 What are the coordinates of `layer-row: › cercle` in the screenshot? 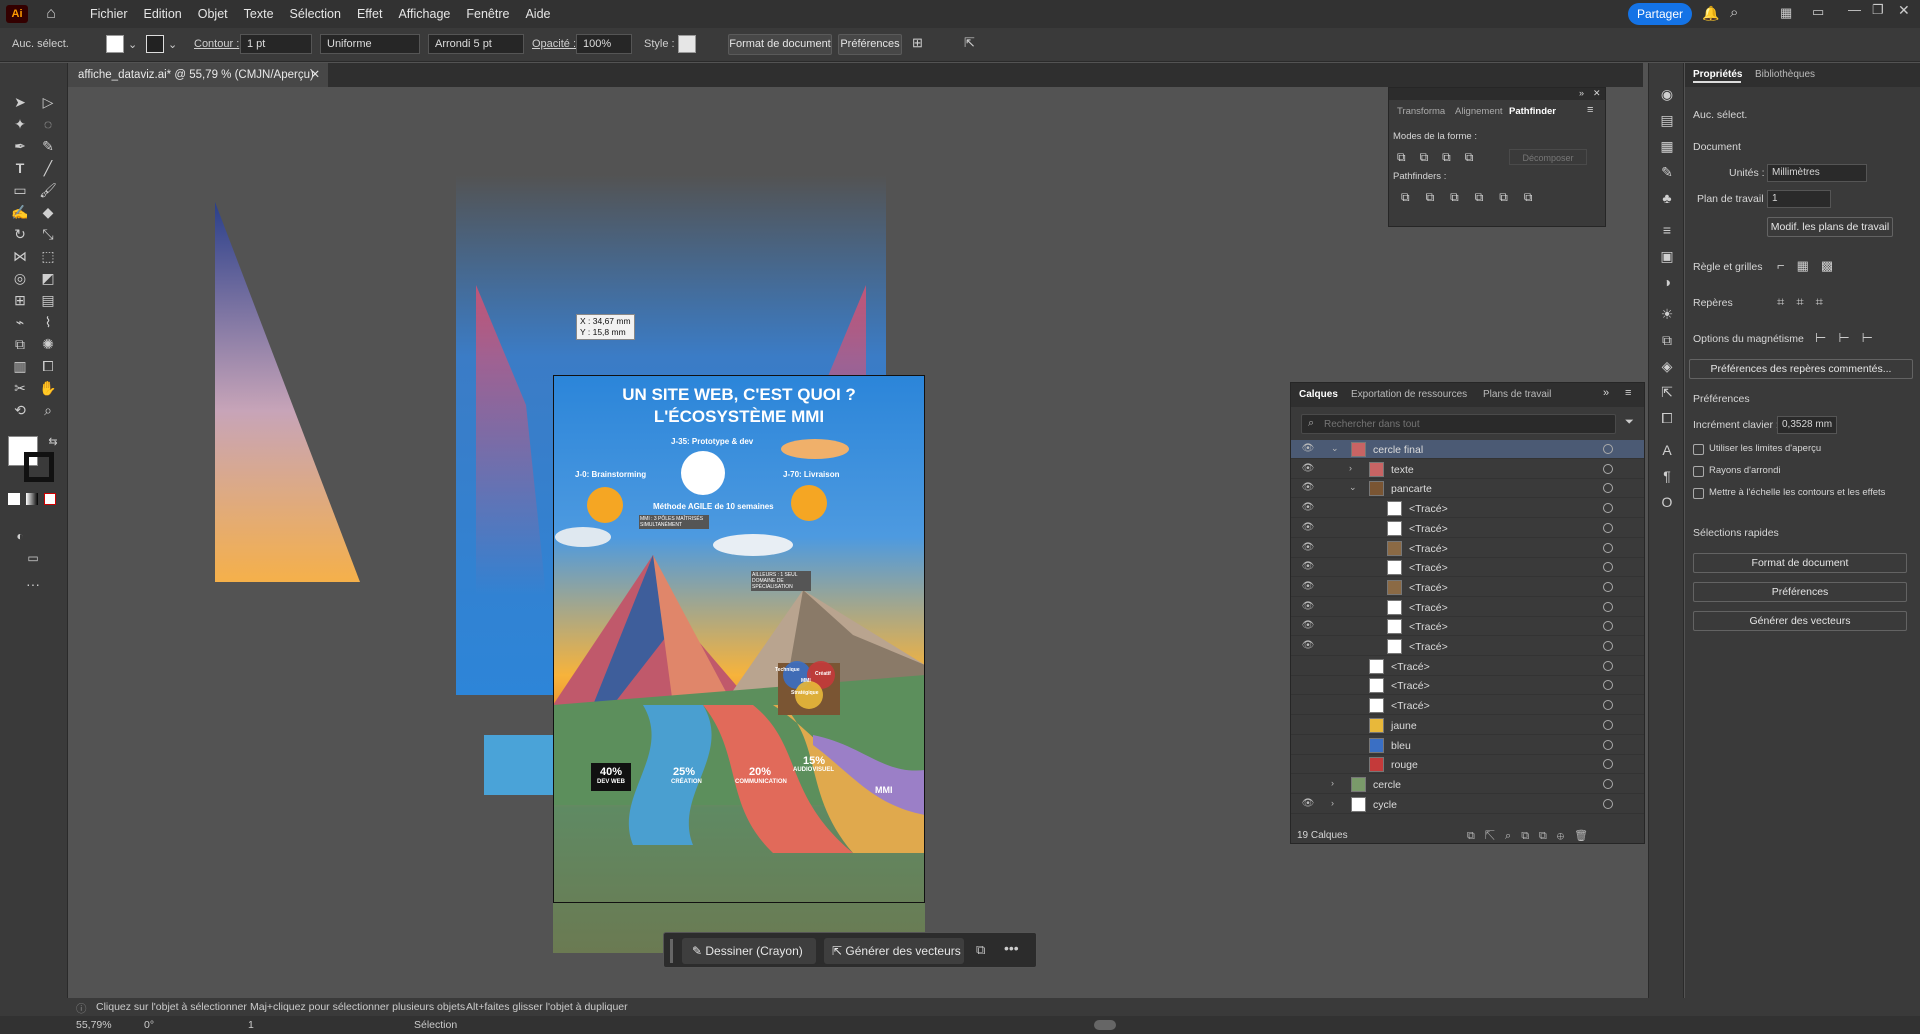 It's located at (1467, 784).